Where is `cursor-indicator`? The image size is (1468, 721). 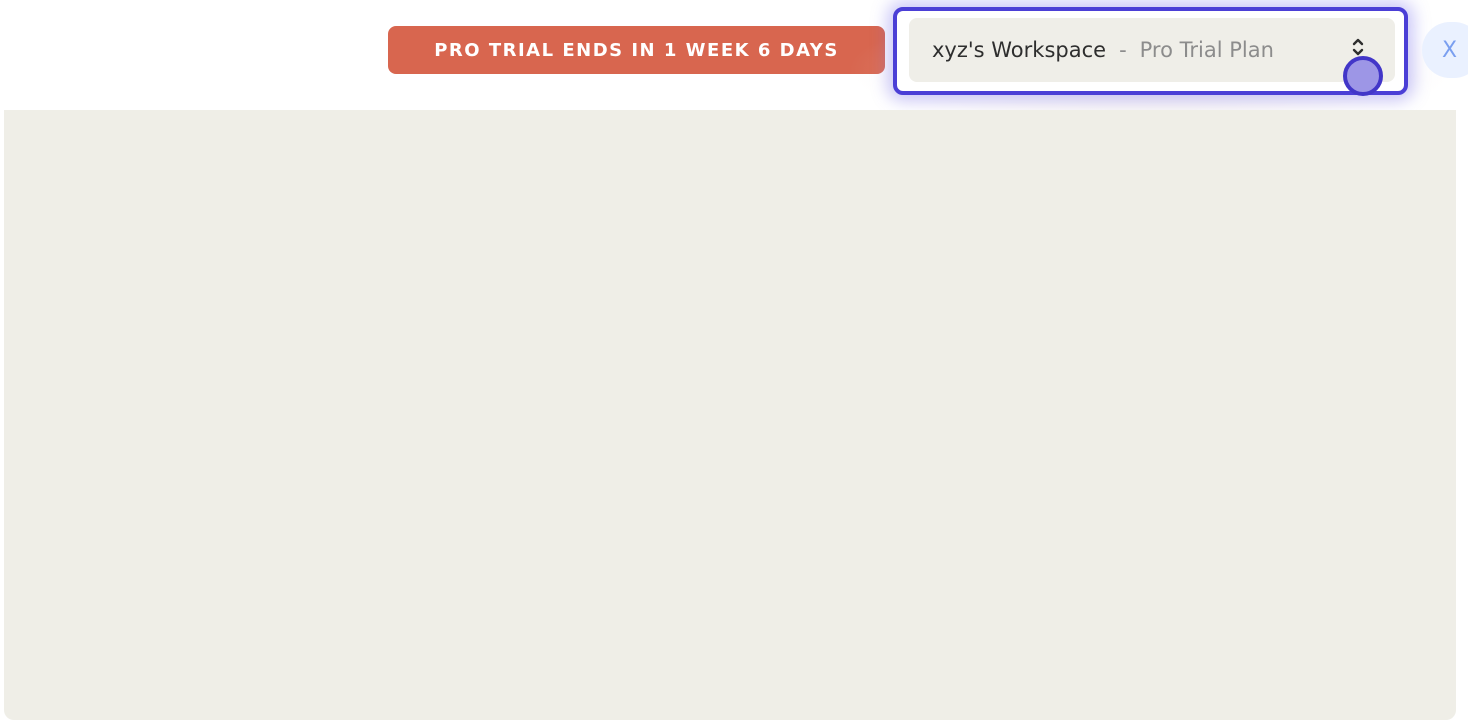 cursor-indicator is located at coordinates (1363, 76).